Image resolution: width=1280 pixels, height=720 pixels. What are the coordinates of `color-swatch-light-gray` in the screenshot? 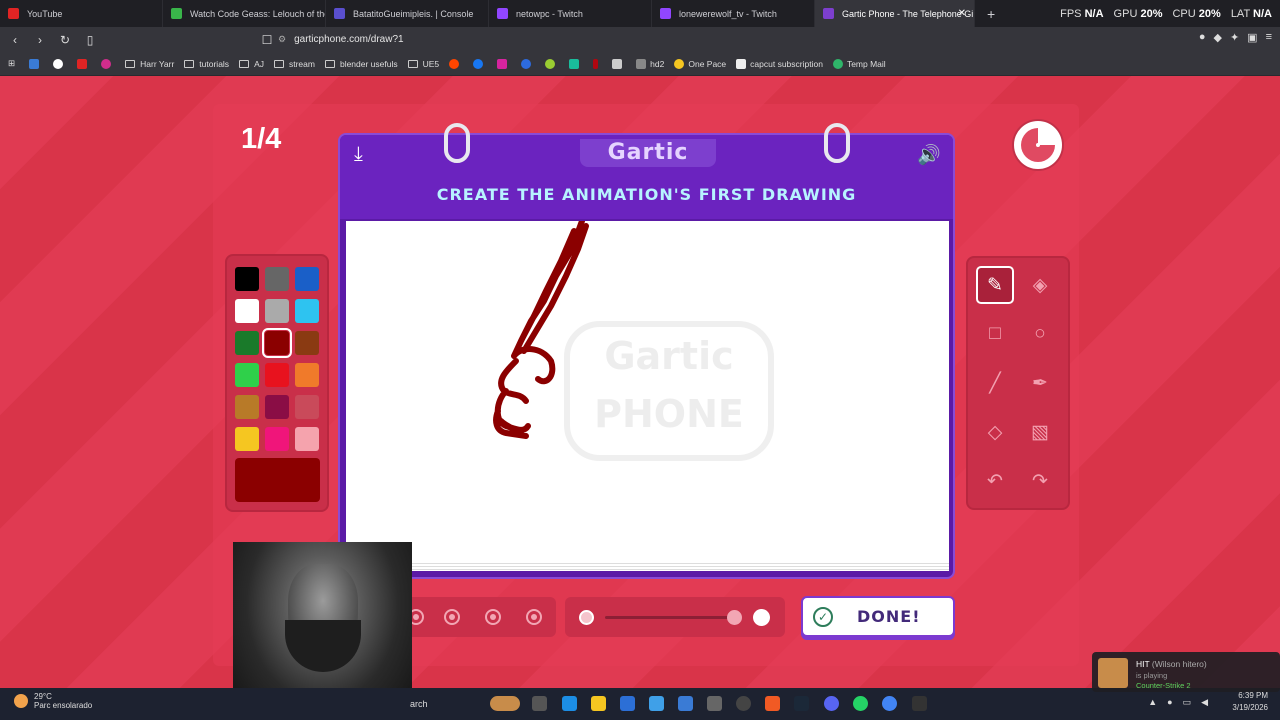 It's located at (277, 311).